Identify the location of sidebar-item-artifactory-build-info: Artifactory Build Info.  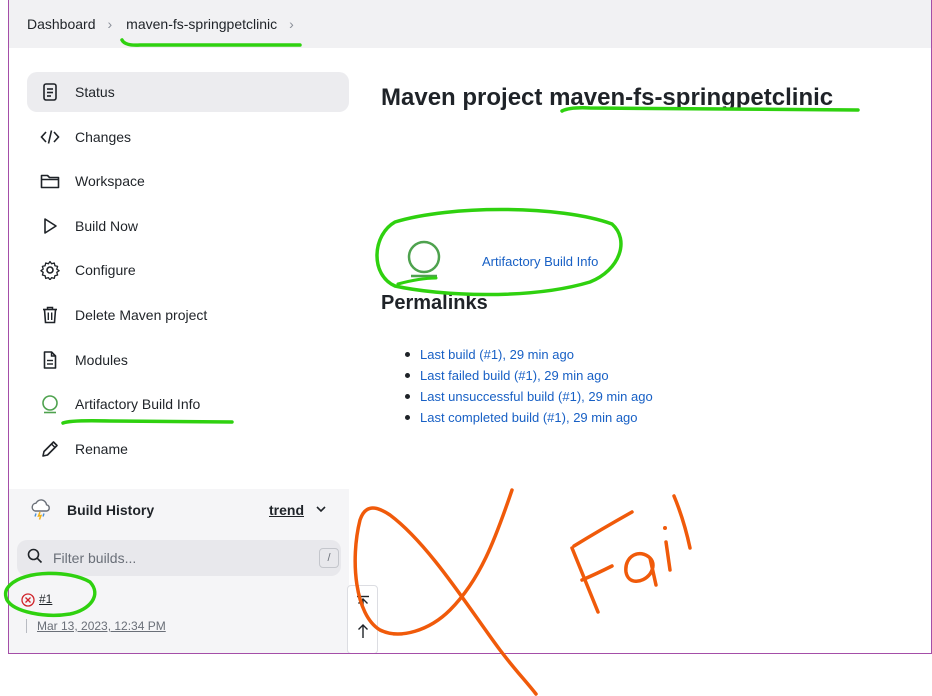
(188, 404).